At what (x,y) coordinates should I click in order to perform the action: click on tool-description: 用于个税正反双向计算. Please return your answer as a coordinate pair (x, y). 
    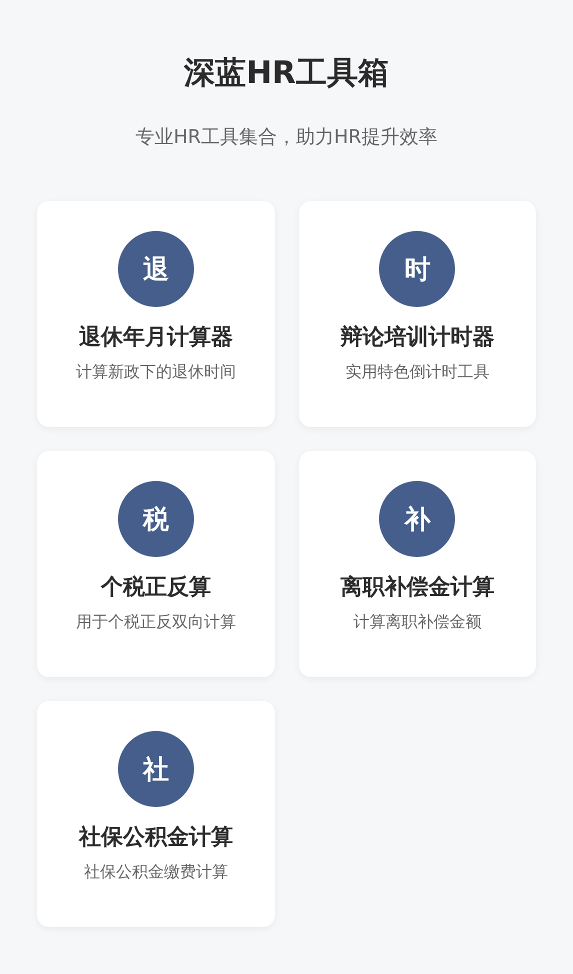
    Looking at the image, I should click on (156, 622).